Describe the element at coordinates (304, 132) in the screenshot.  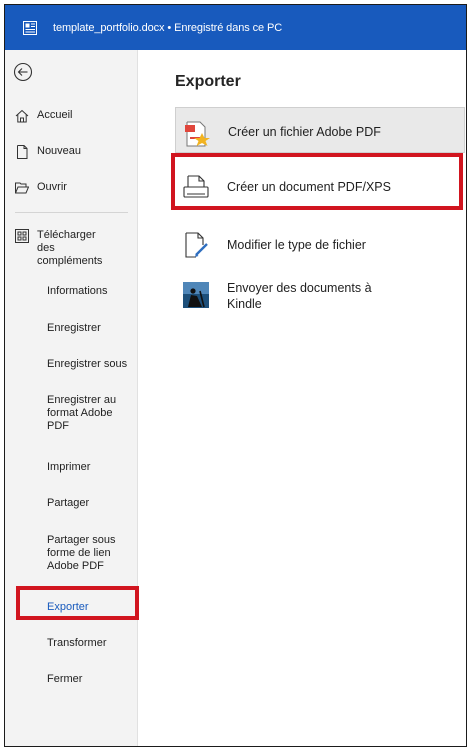
I see `option-label: Créer un fichier Adobe PDF` at that location.